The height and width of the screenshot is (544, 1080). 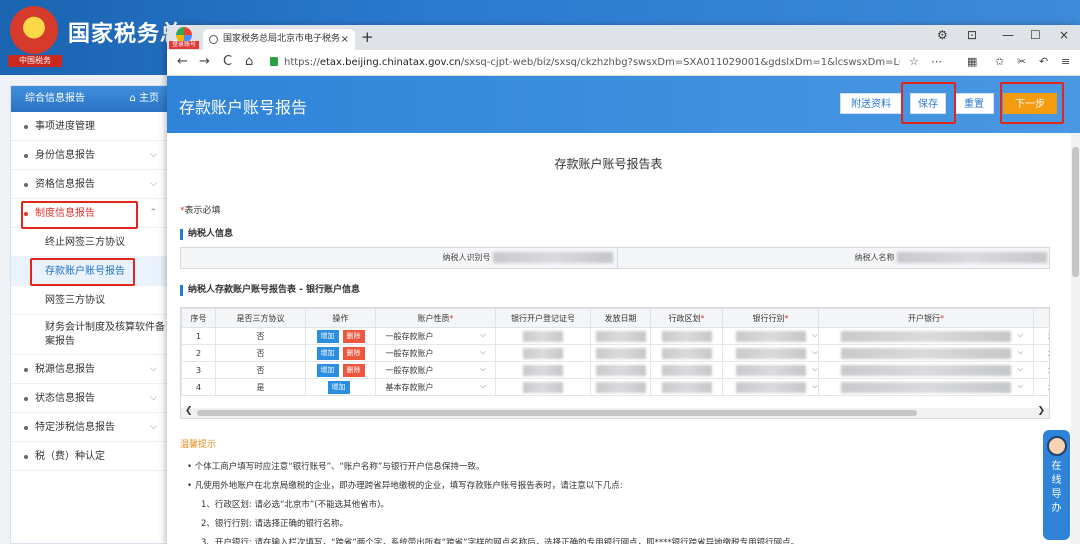 I want to click on browser-tab: 国家税务总局北京市电子税务 ×, so click(x=279, y=39).